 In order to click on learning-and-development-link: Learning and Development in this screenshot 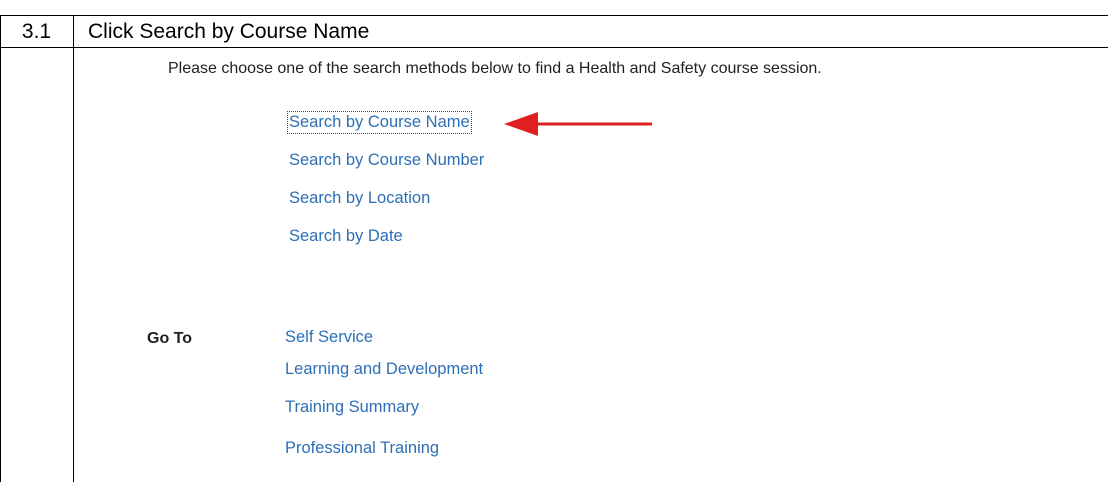, I will do `click(384, 369)`.